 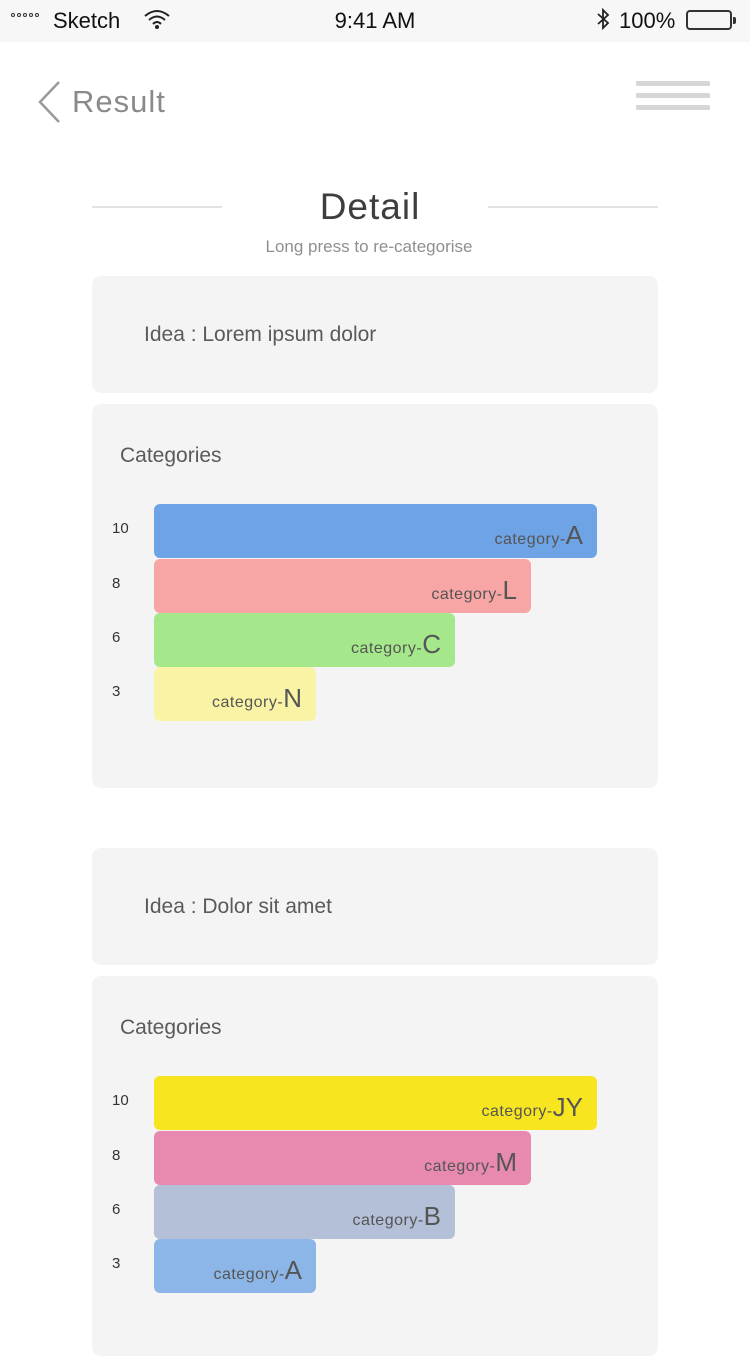 What do you see at coordinates (342, 586) in the screenshot?
I see `category-bar: category-L` at bounding box center [342, 586].